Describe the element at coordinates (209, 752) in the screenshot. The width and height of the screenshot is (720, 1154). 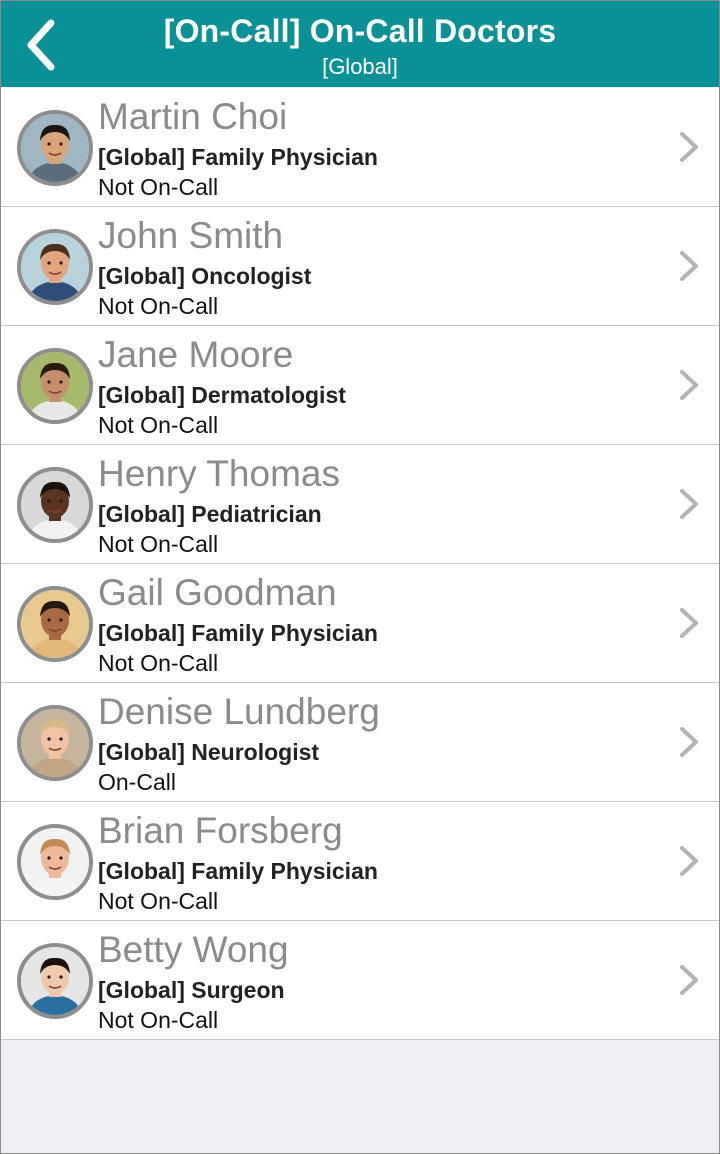
I see `doctor-role: [Global] Neurologist` at that location.